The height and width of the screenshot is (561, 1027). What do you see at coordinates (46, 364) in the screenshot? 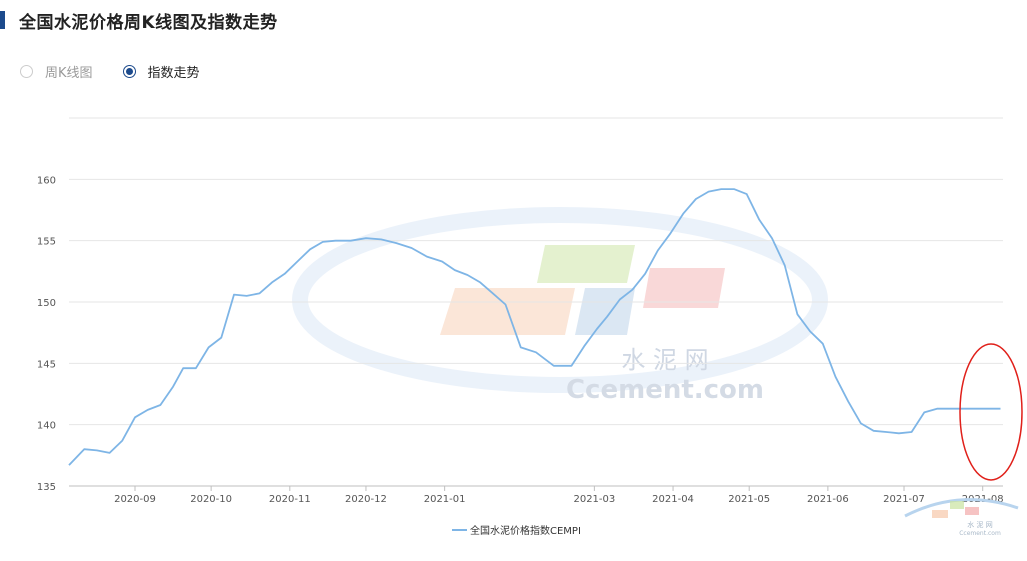
I see `y-tick-label: 145` at bounding box center [46, 364].